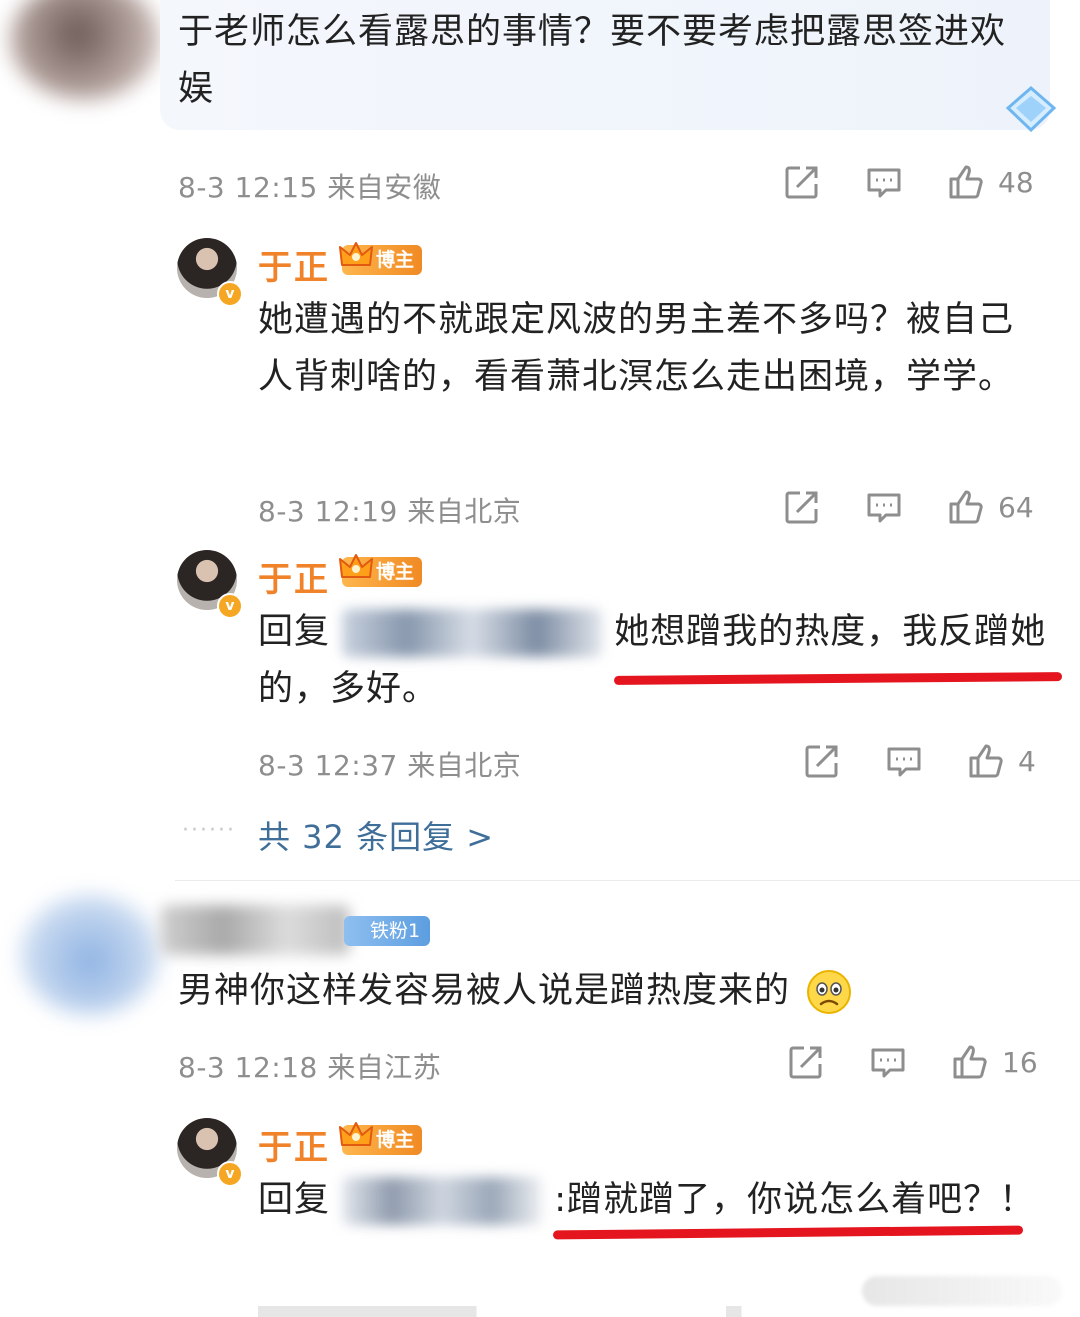 Image resolution: width=1080 pixels, height=1317 pixels. Describe the element at coordinates (994, 1062) in the screenshot. I see `like-button: 16` at that location.